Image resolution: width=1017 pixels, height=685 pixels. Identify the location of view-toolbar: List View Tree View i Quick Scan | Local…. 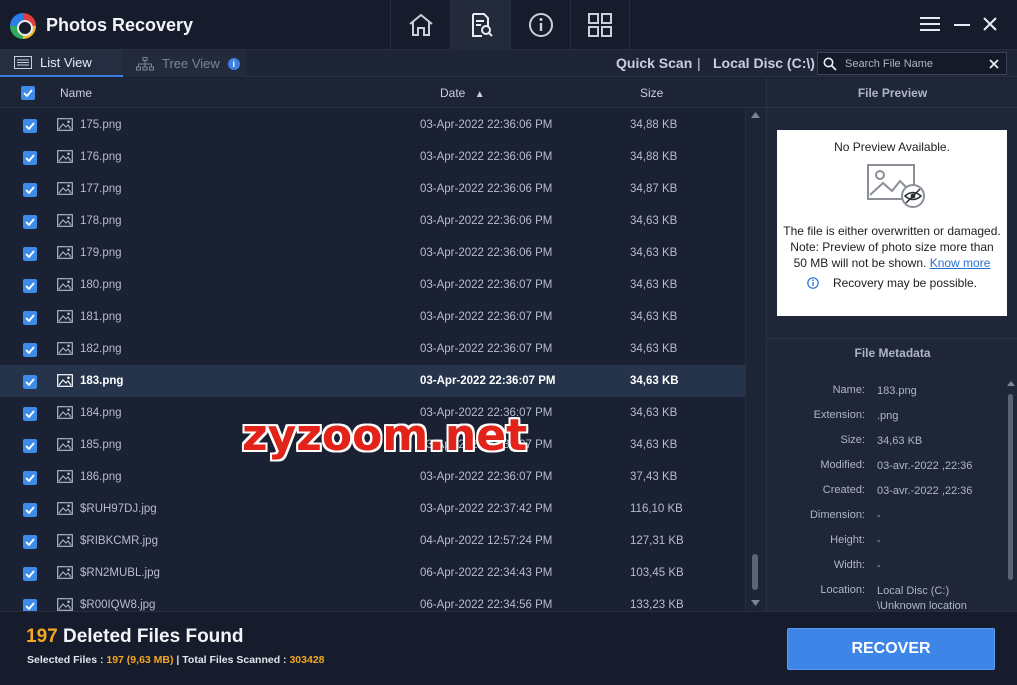
(508, 63).